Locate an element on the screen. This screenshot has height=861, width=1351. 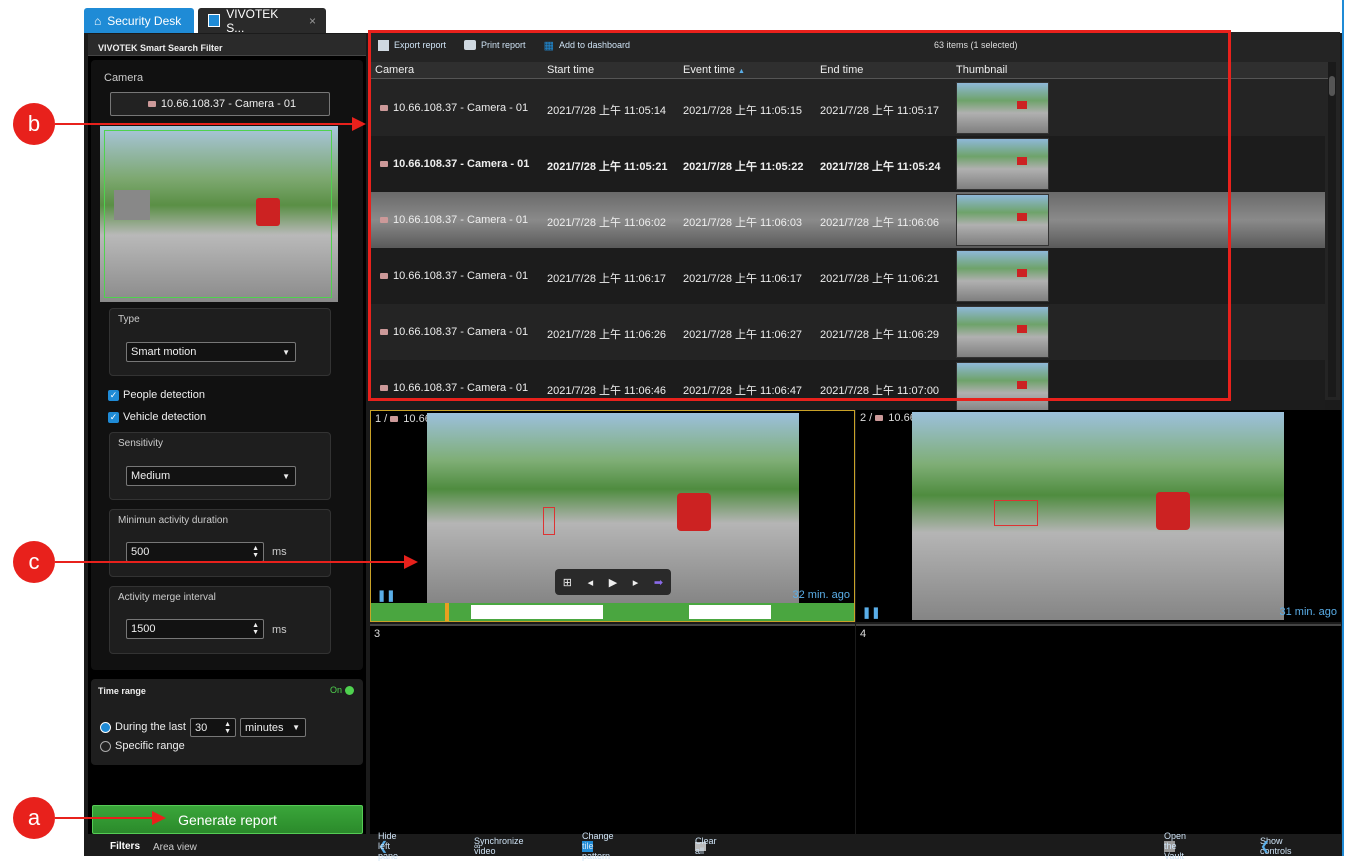
table-scrollbar is located at coordinates (1332, 229).